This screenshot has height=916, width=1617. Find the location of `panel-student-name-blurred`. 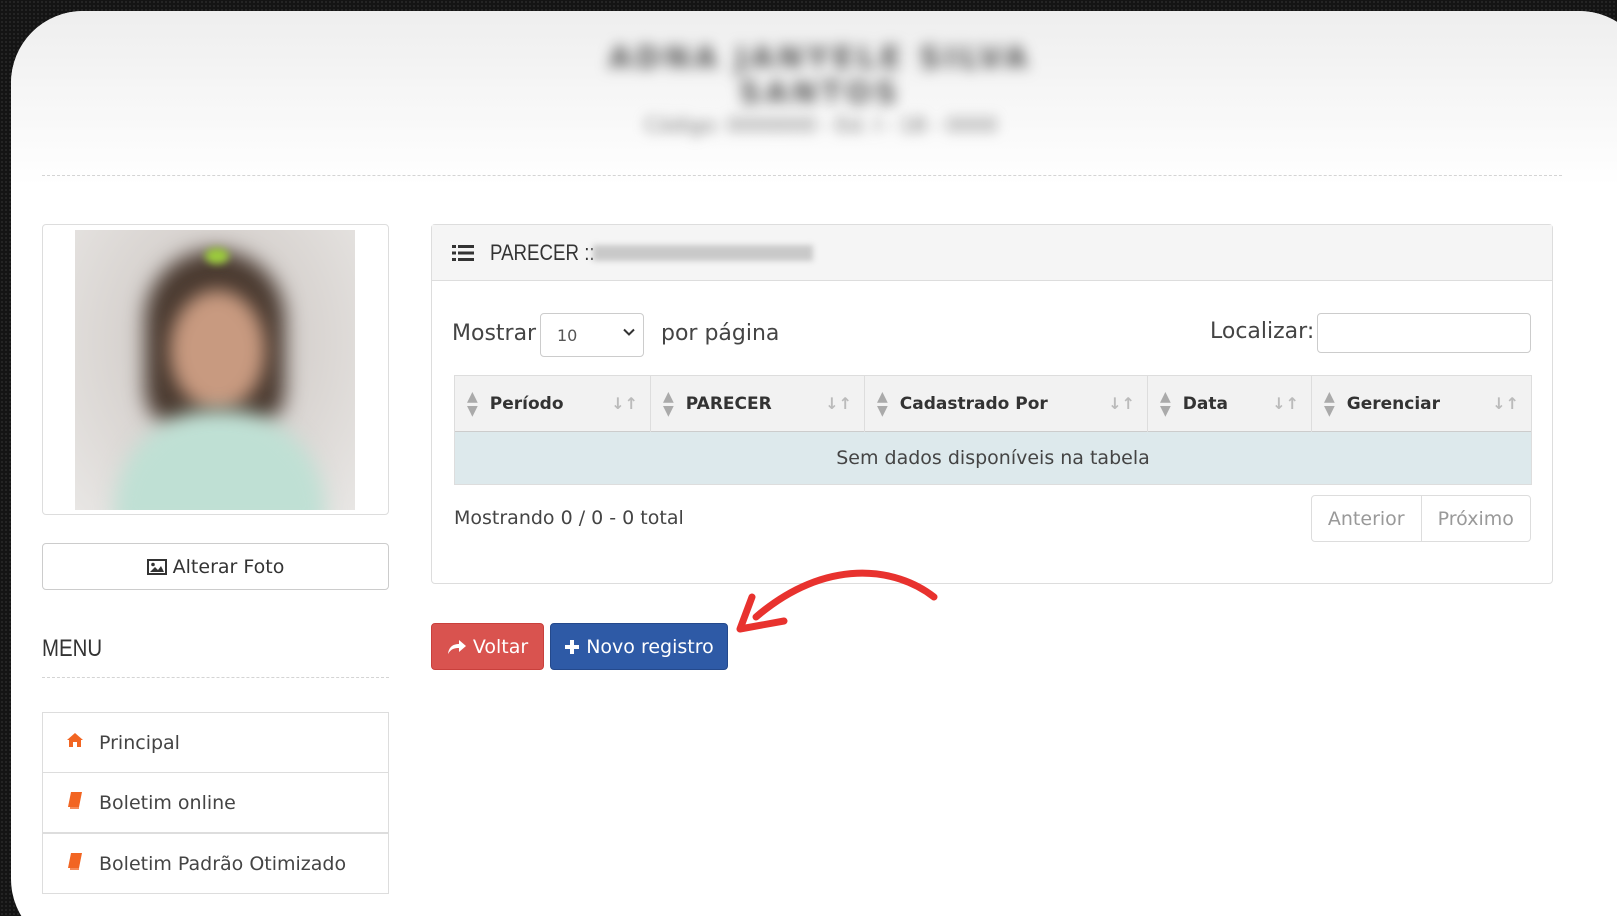

panel-student-name-blurred is located at coordinates (703, 252).